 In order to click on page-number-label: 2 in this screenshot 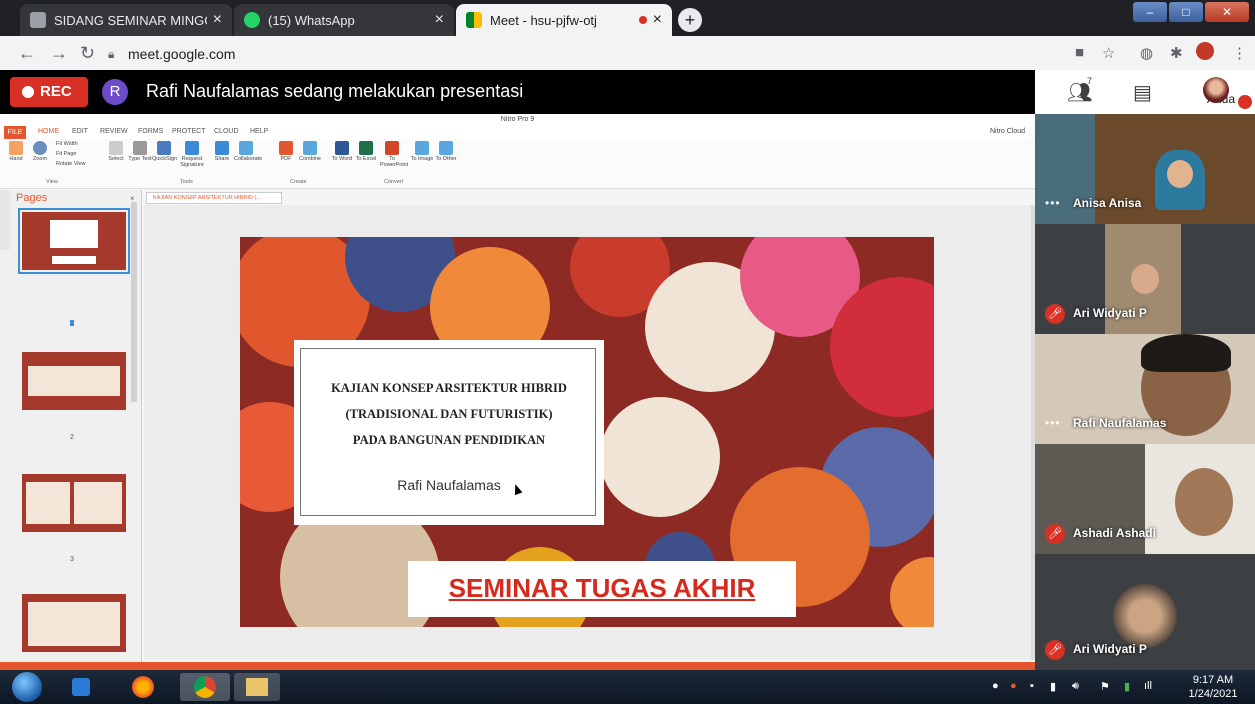, I will do `click(72, 437)`.